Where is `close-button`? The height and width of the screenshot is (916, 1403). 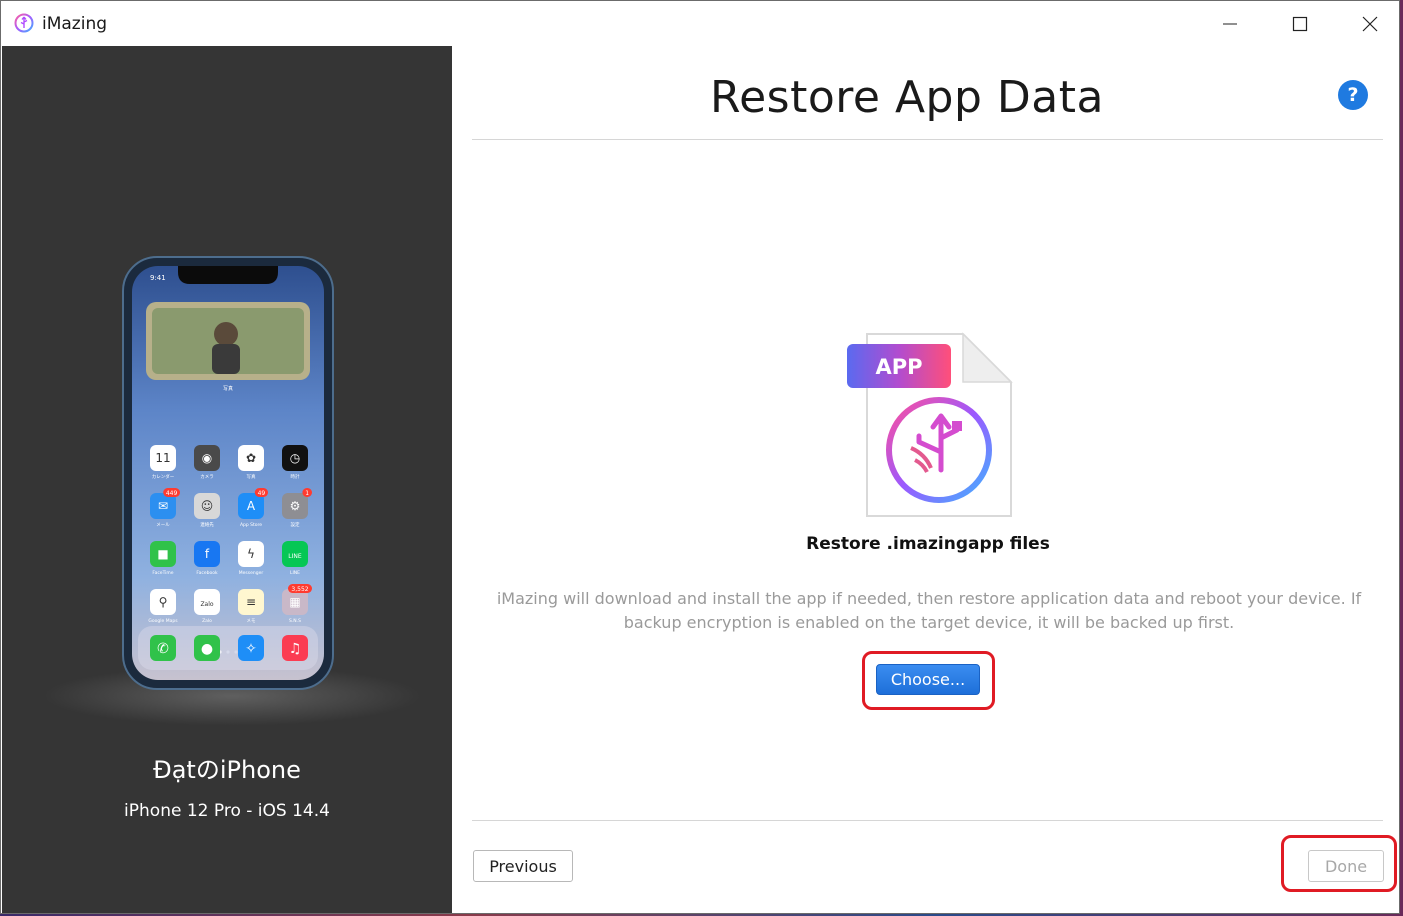 close-button is located at coordinates (1369, 23).